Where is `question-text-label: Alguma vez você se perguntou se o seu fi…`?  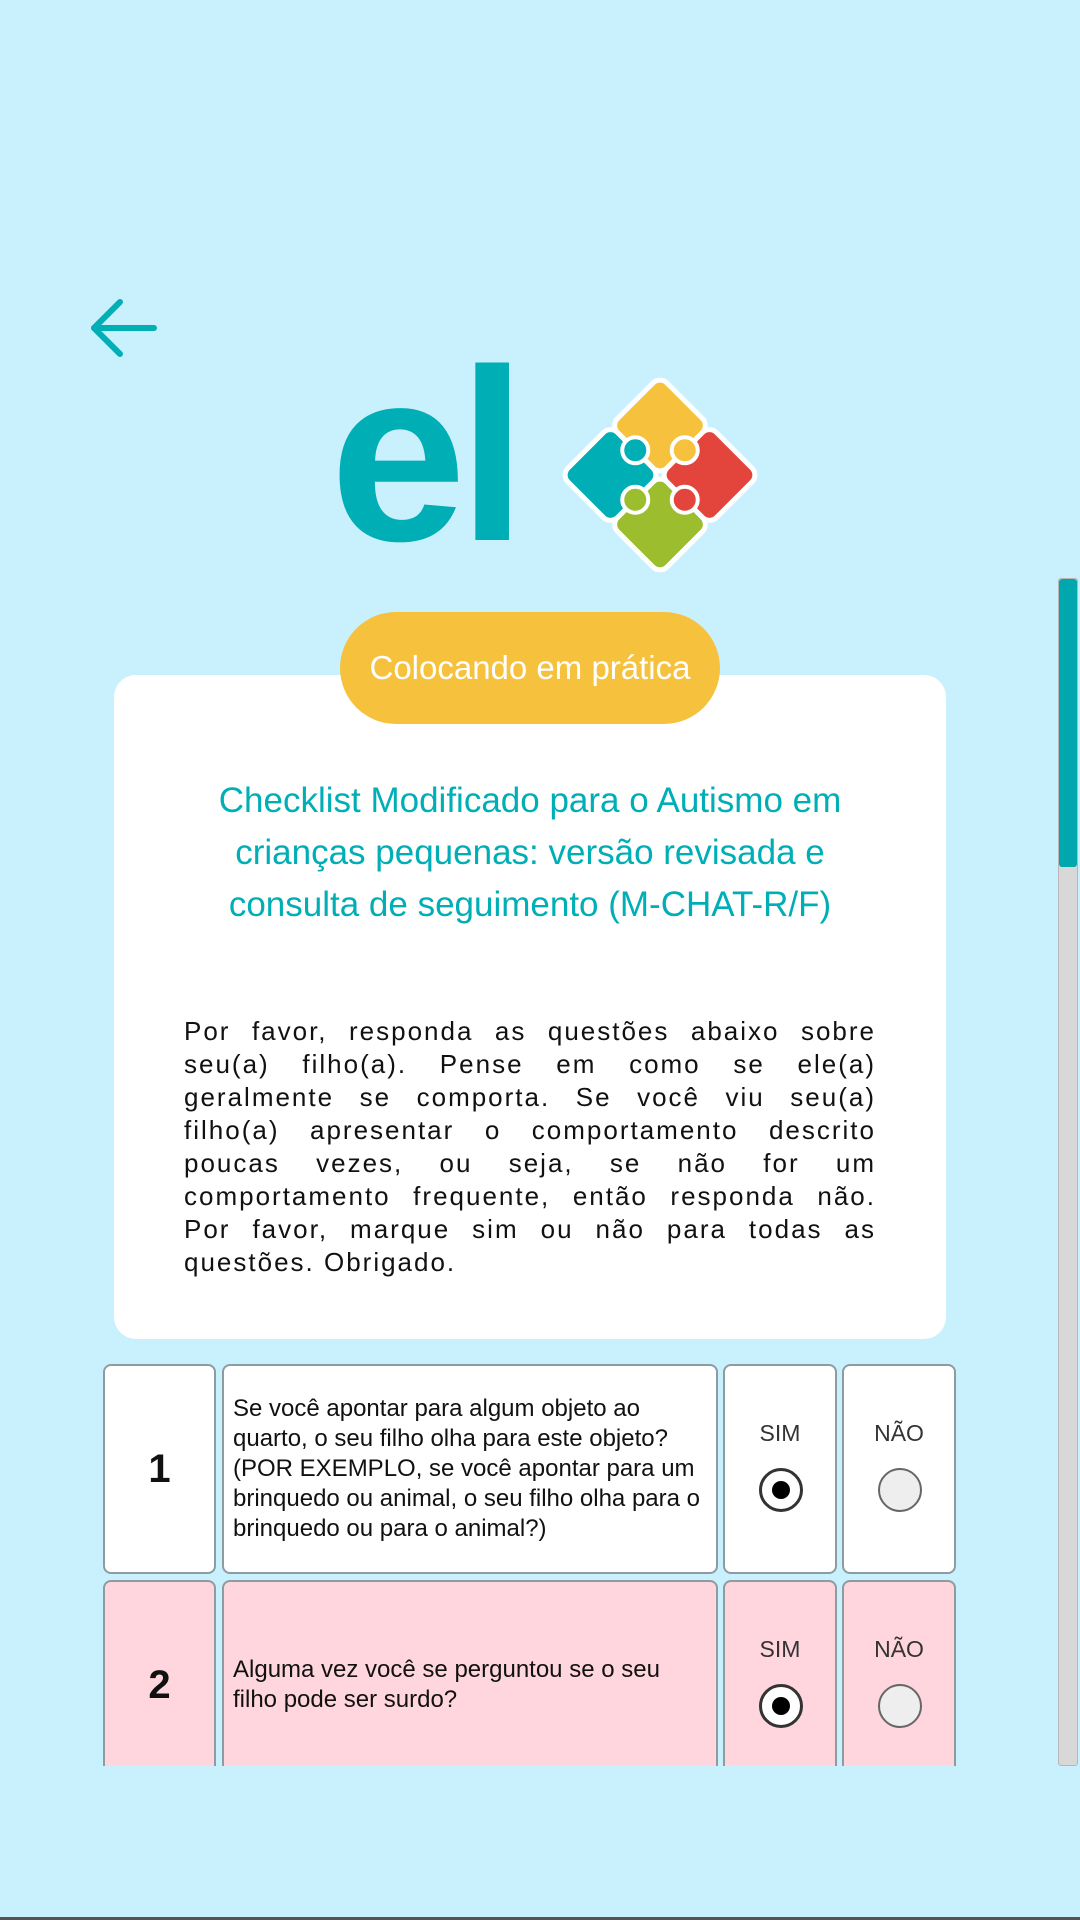 question-text-label: Alguma vez você se perguntou se o seu fi… is located at coordinates (446, 1684).